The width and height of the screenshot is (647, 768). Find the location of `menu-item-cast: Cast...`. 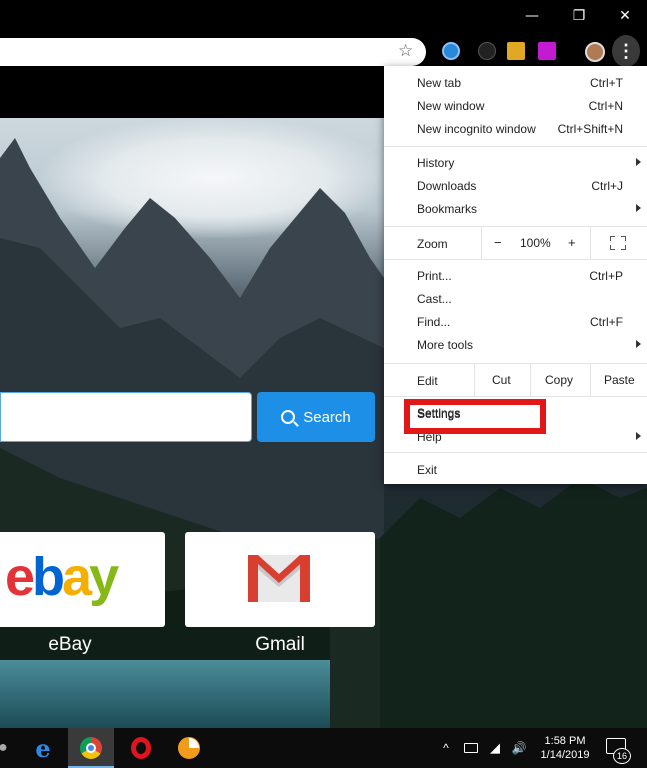

menu-item-cast: Cast... is located at coordinates (515, 299).